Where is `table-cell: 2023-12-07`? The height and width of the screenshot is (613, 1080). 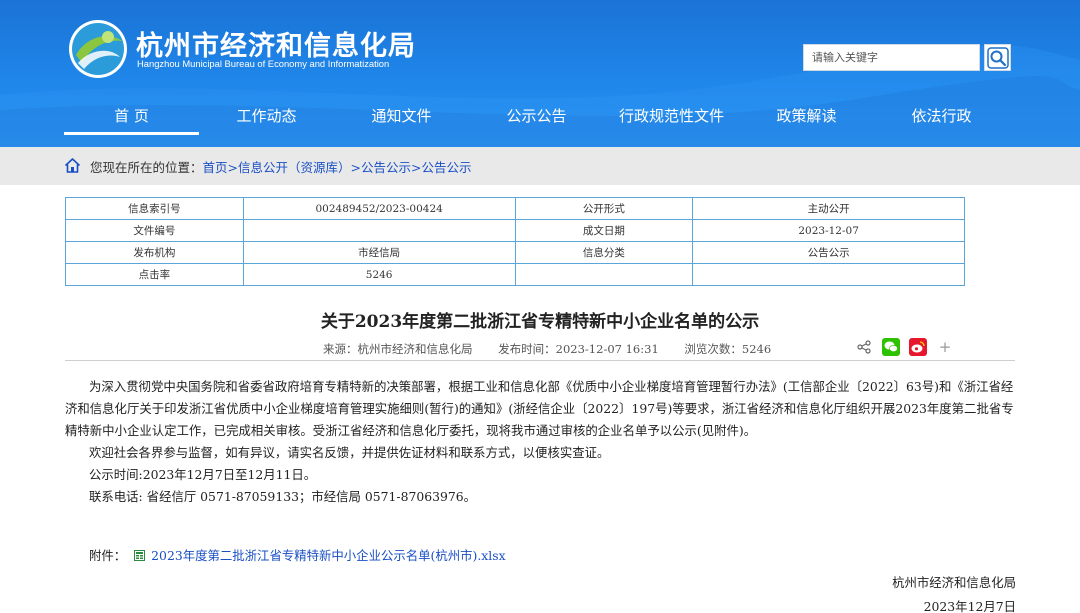
table-cell: 2023-12-07 is located at coordinates (828, 230).